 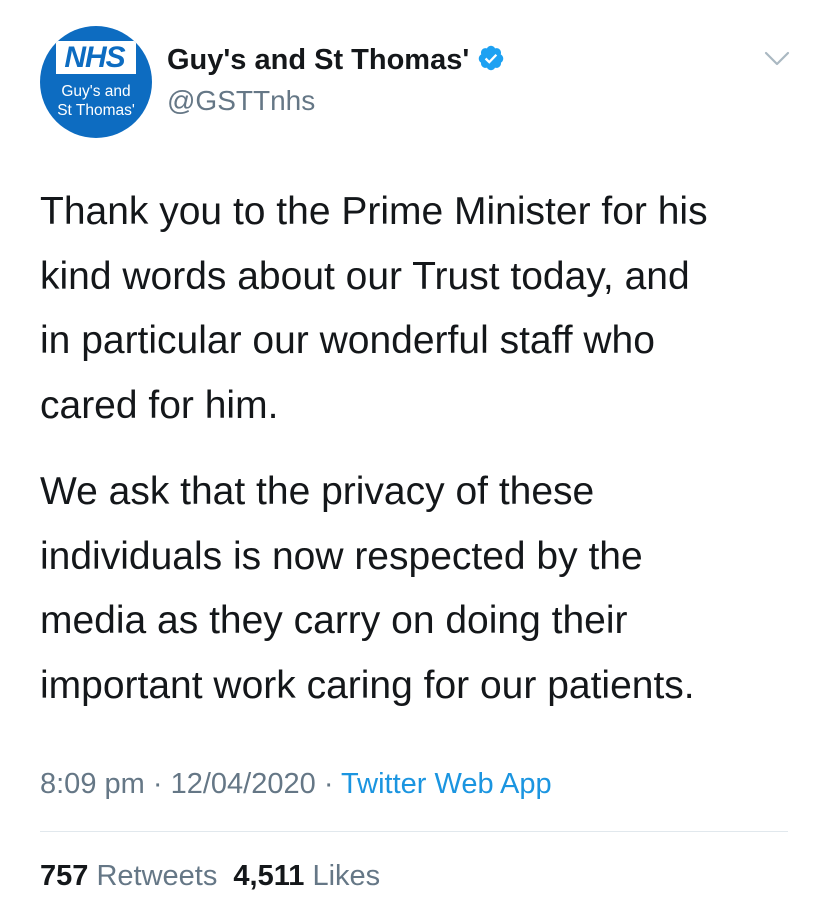 What do you see at coordinates (414, 831) in the screenshot?
I see `divider` at bounding box center [414, 831].